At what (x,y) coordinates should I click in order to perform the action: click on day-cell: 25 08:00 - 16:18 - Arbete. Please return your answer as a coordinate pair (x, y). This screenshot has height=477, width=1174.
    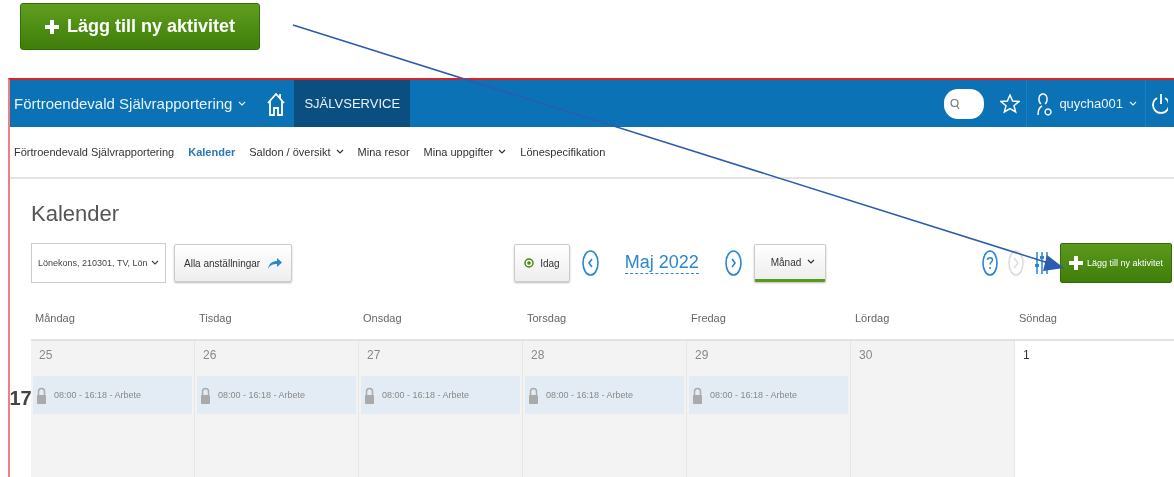
    Looking at the image, I should click on (113, 409).